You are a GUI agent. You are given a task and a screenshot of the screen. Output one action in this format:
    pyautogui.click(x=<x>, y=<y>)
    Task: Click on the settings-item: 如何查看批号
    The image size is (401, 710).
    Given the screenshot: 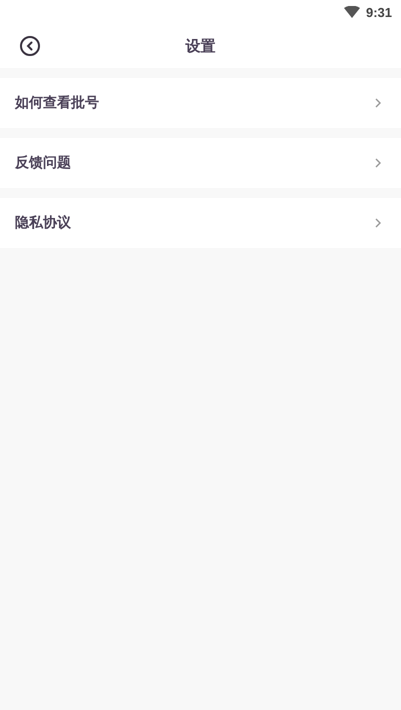 What is the action you would take?
    pyautogui.click(x=200, y=103)
    